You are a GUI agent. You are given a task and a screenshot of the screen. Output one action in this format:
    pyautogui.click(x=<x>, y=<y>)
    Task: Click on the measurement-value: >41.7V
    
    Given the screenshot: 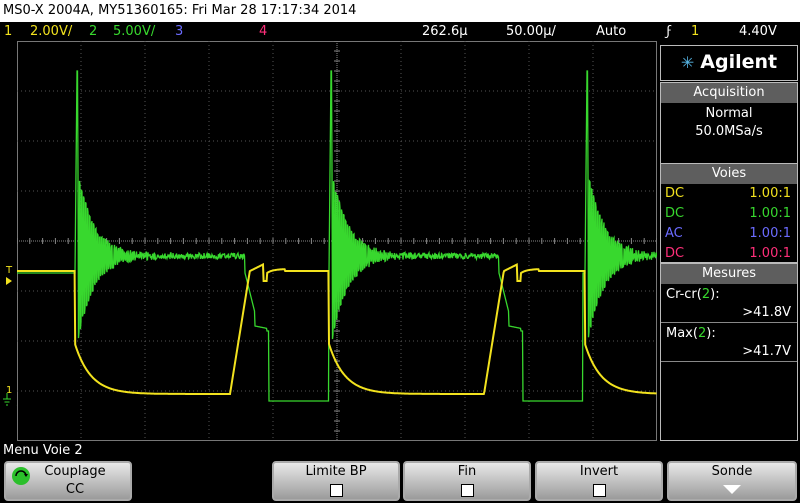 What is the action you would take?
    pyautogui.click(x=729, y=352)
    